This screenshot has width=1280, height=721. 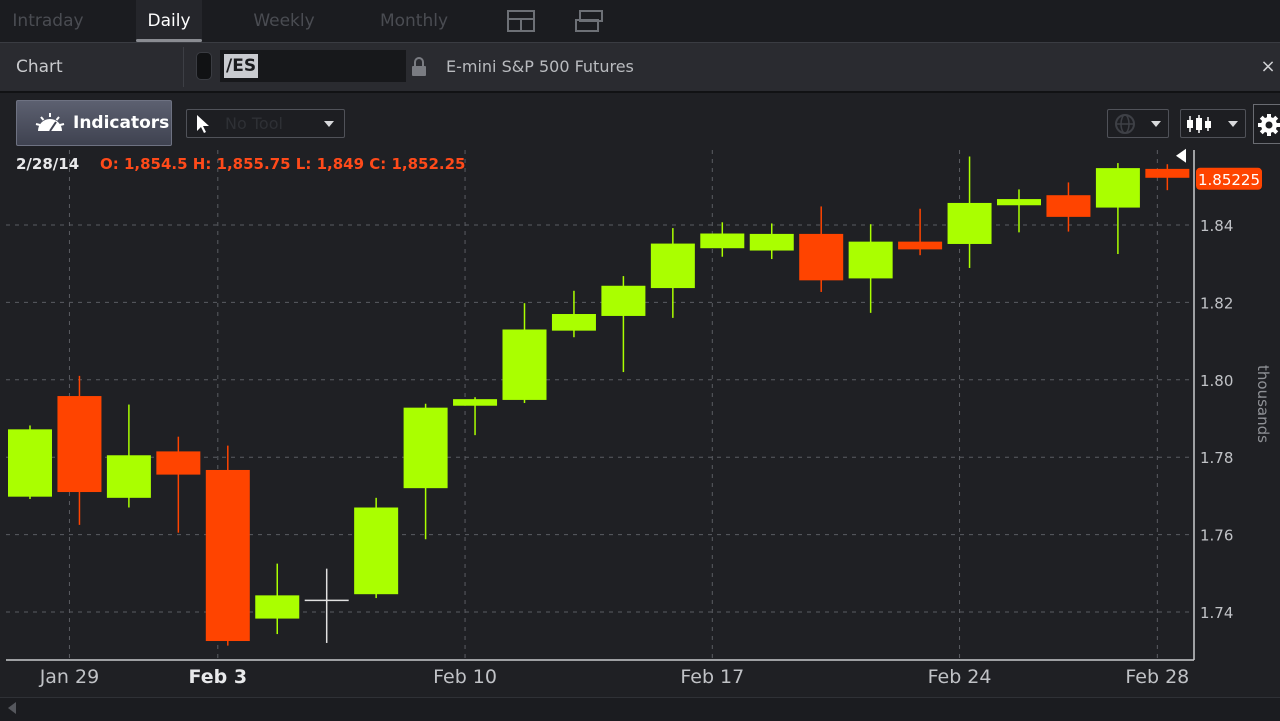 I want to click on symbol-text: /ES, so click(x=241, y=66).